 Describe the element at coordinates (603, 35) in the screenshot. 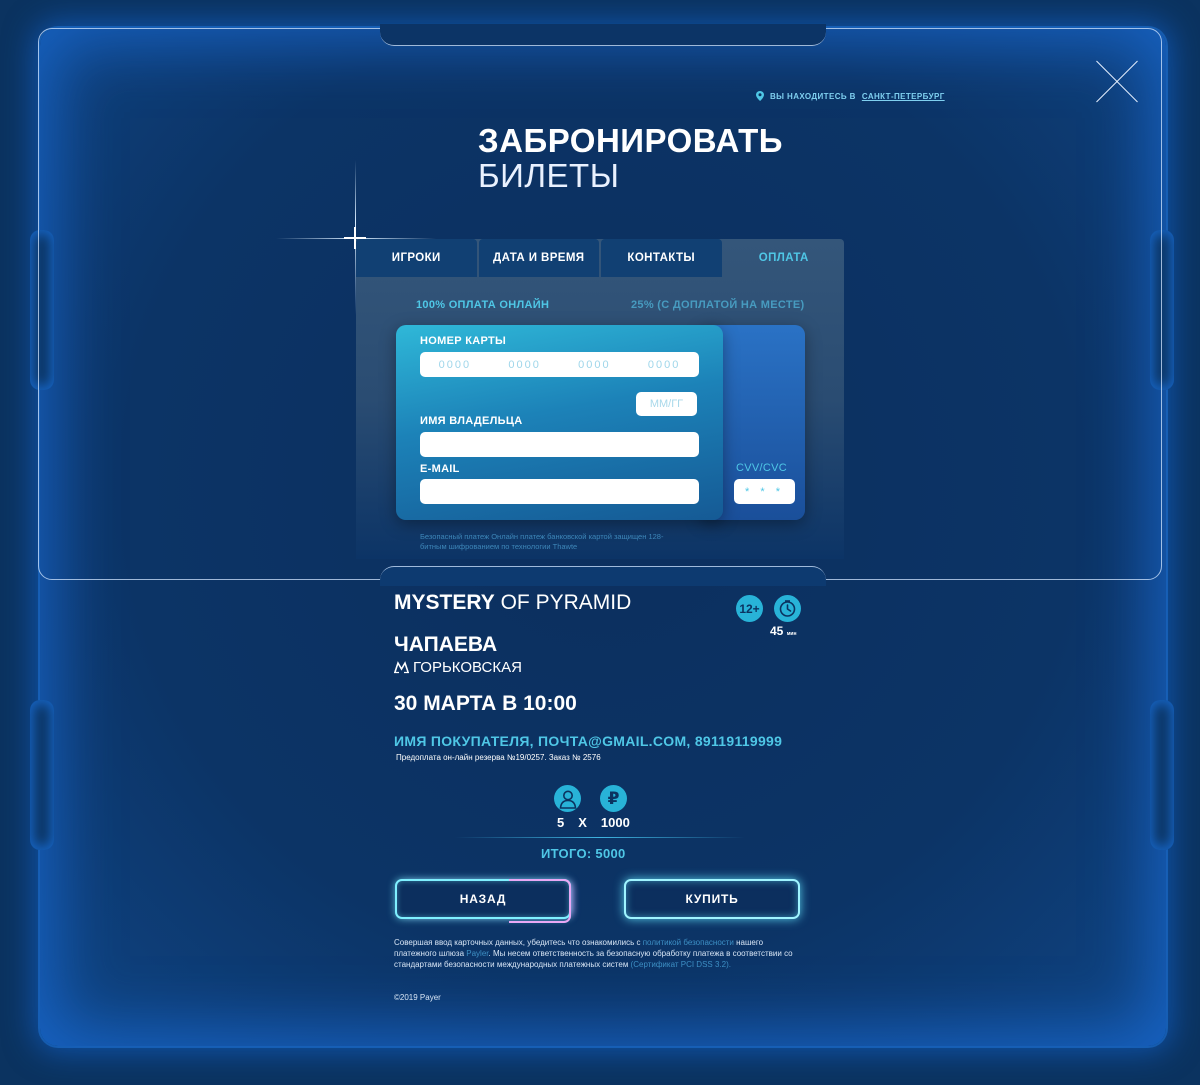

I see `outline-top-notch` at that location.